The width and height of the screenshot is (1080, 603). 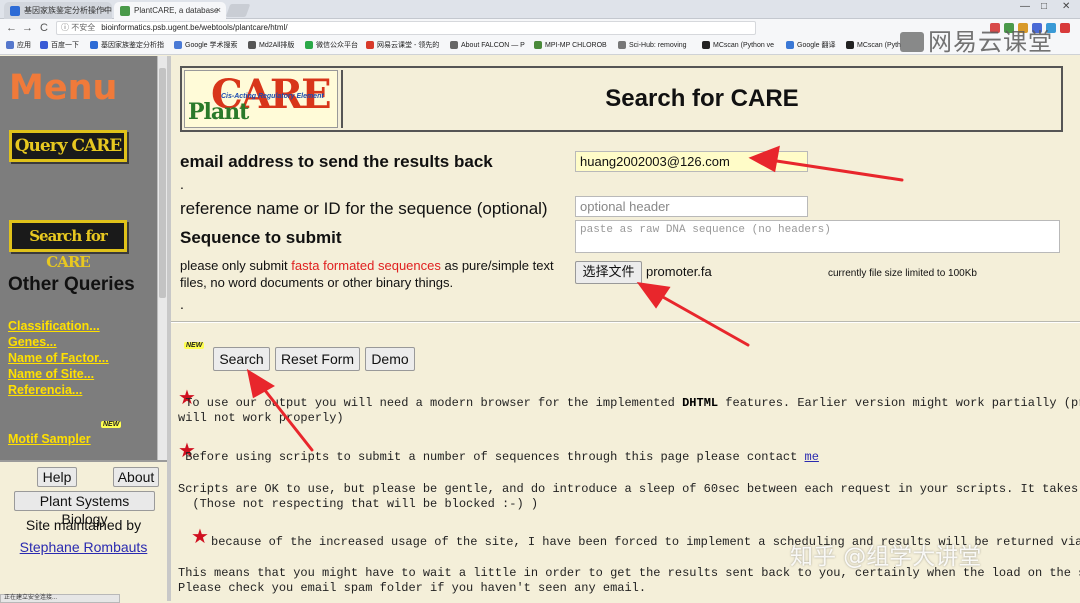 I want to click on horizontal-rule, so click(x=625, y=322).